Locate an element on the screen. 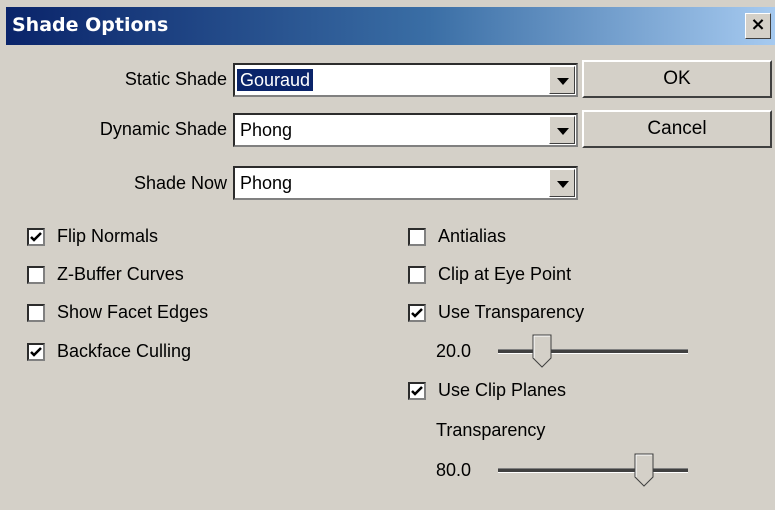 The image size is (775, 510). flip-normals-label: Flip Normals is located at coordinates (108, 236).